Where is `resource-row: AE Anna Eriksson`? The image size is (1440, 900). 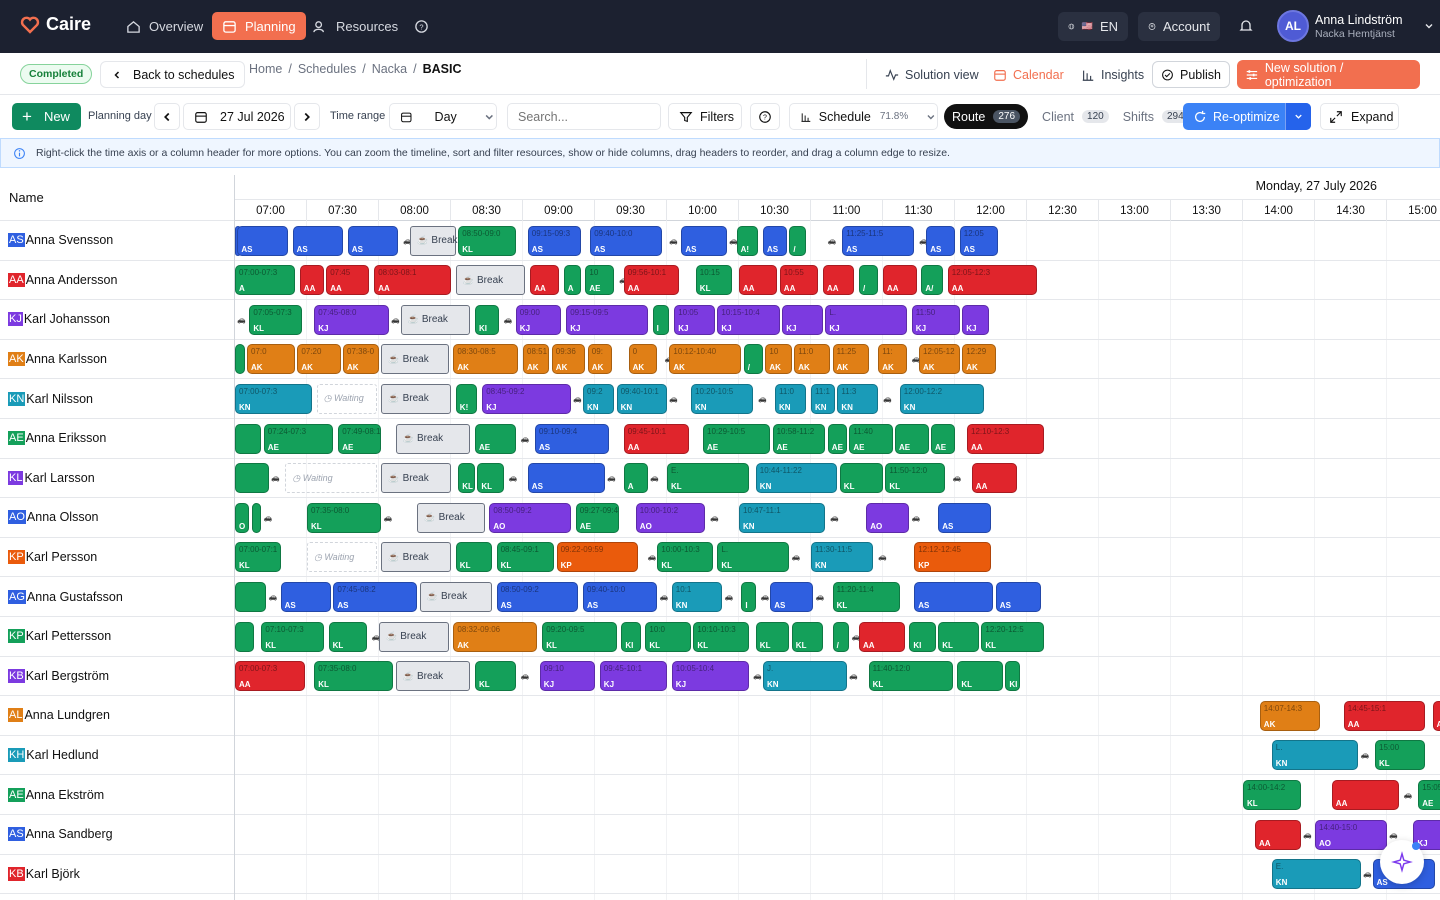
resource-row: AE Anna Eriksson is located at coordinates (117, 439).